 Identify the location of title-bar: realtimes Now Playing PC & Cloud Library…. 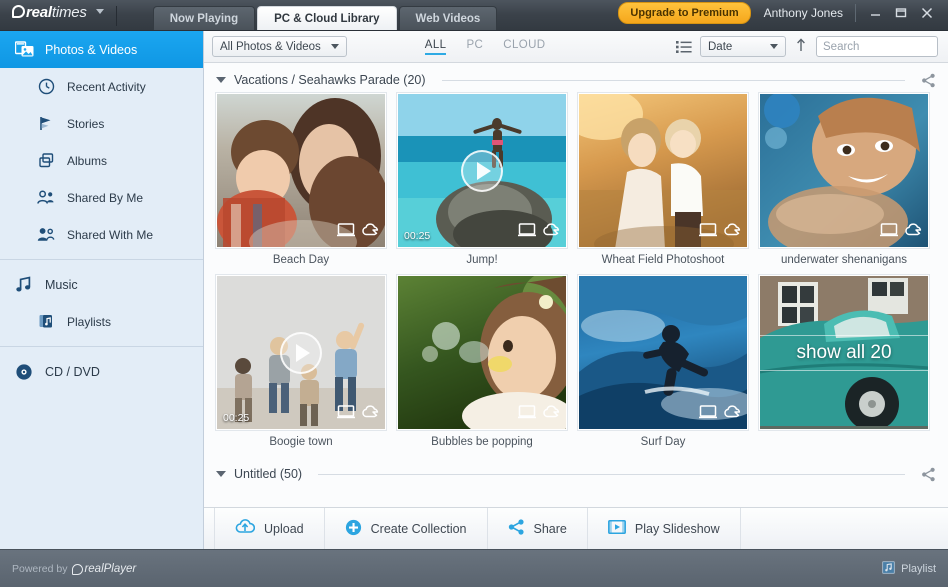
(474, 15).